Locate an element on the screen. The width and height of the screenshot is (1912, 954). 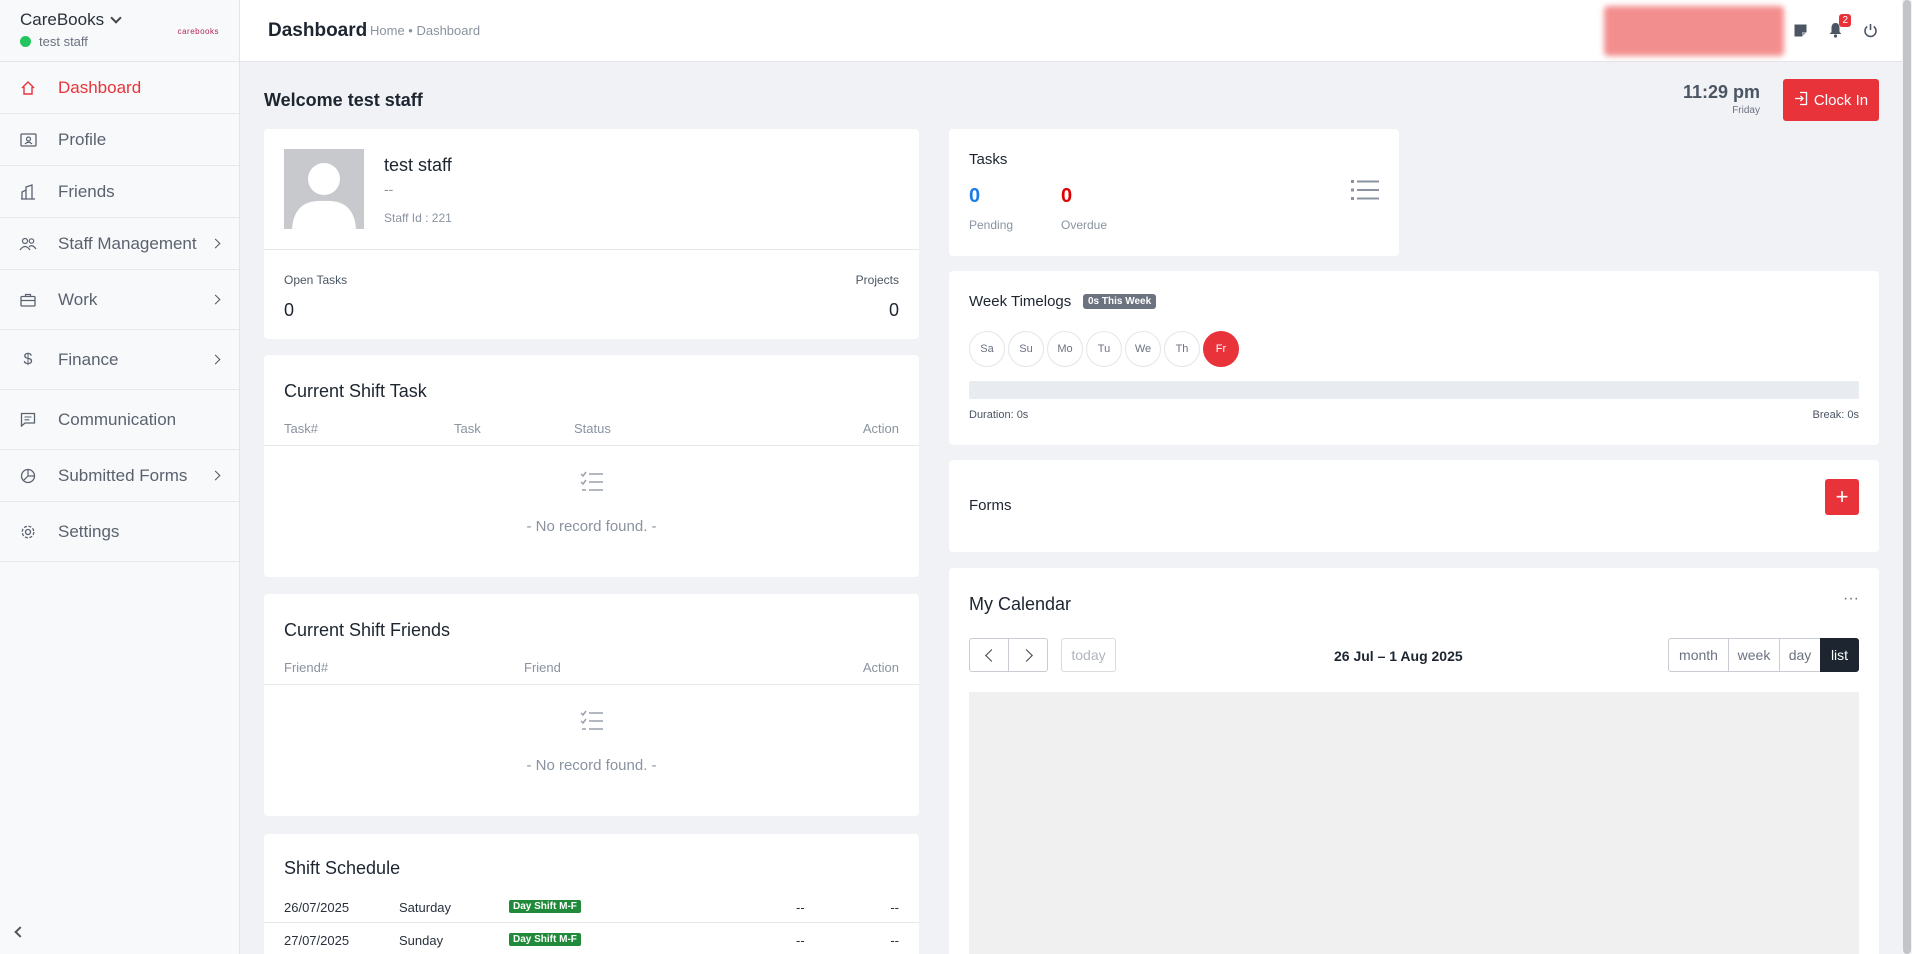
sidebar-item-finance: $ Finance is located at coordinates (119, 360).